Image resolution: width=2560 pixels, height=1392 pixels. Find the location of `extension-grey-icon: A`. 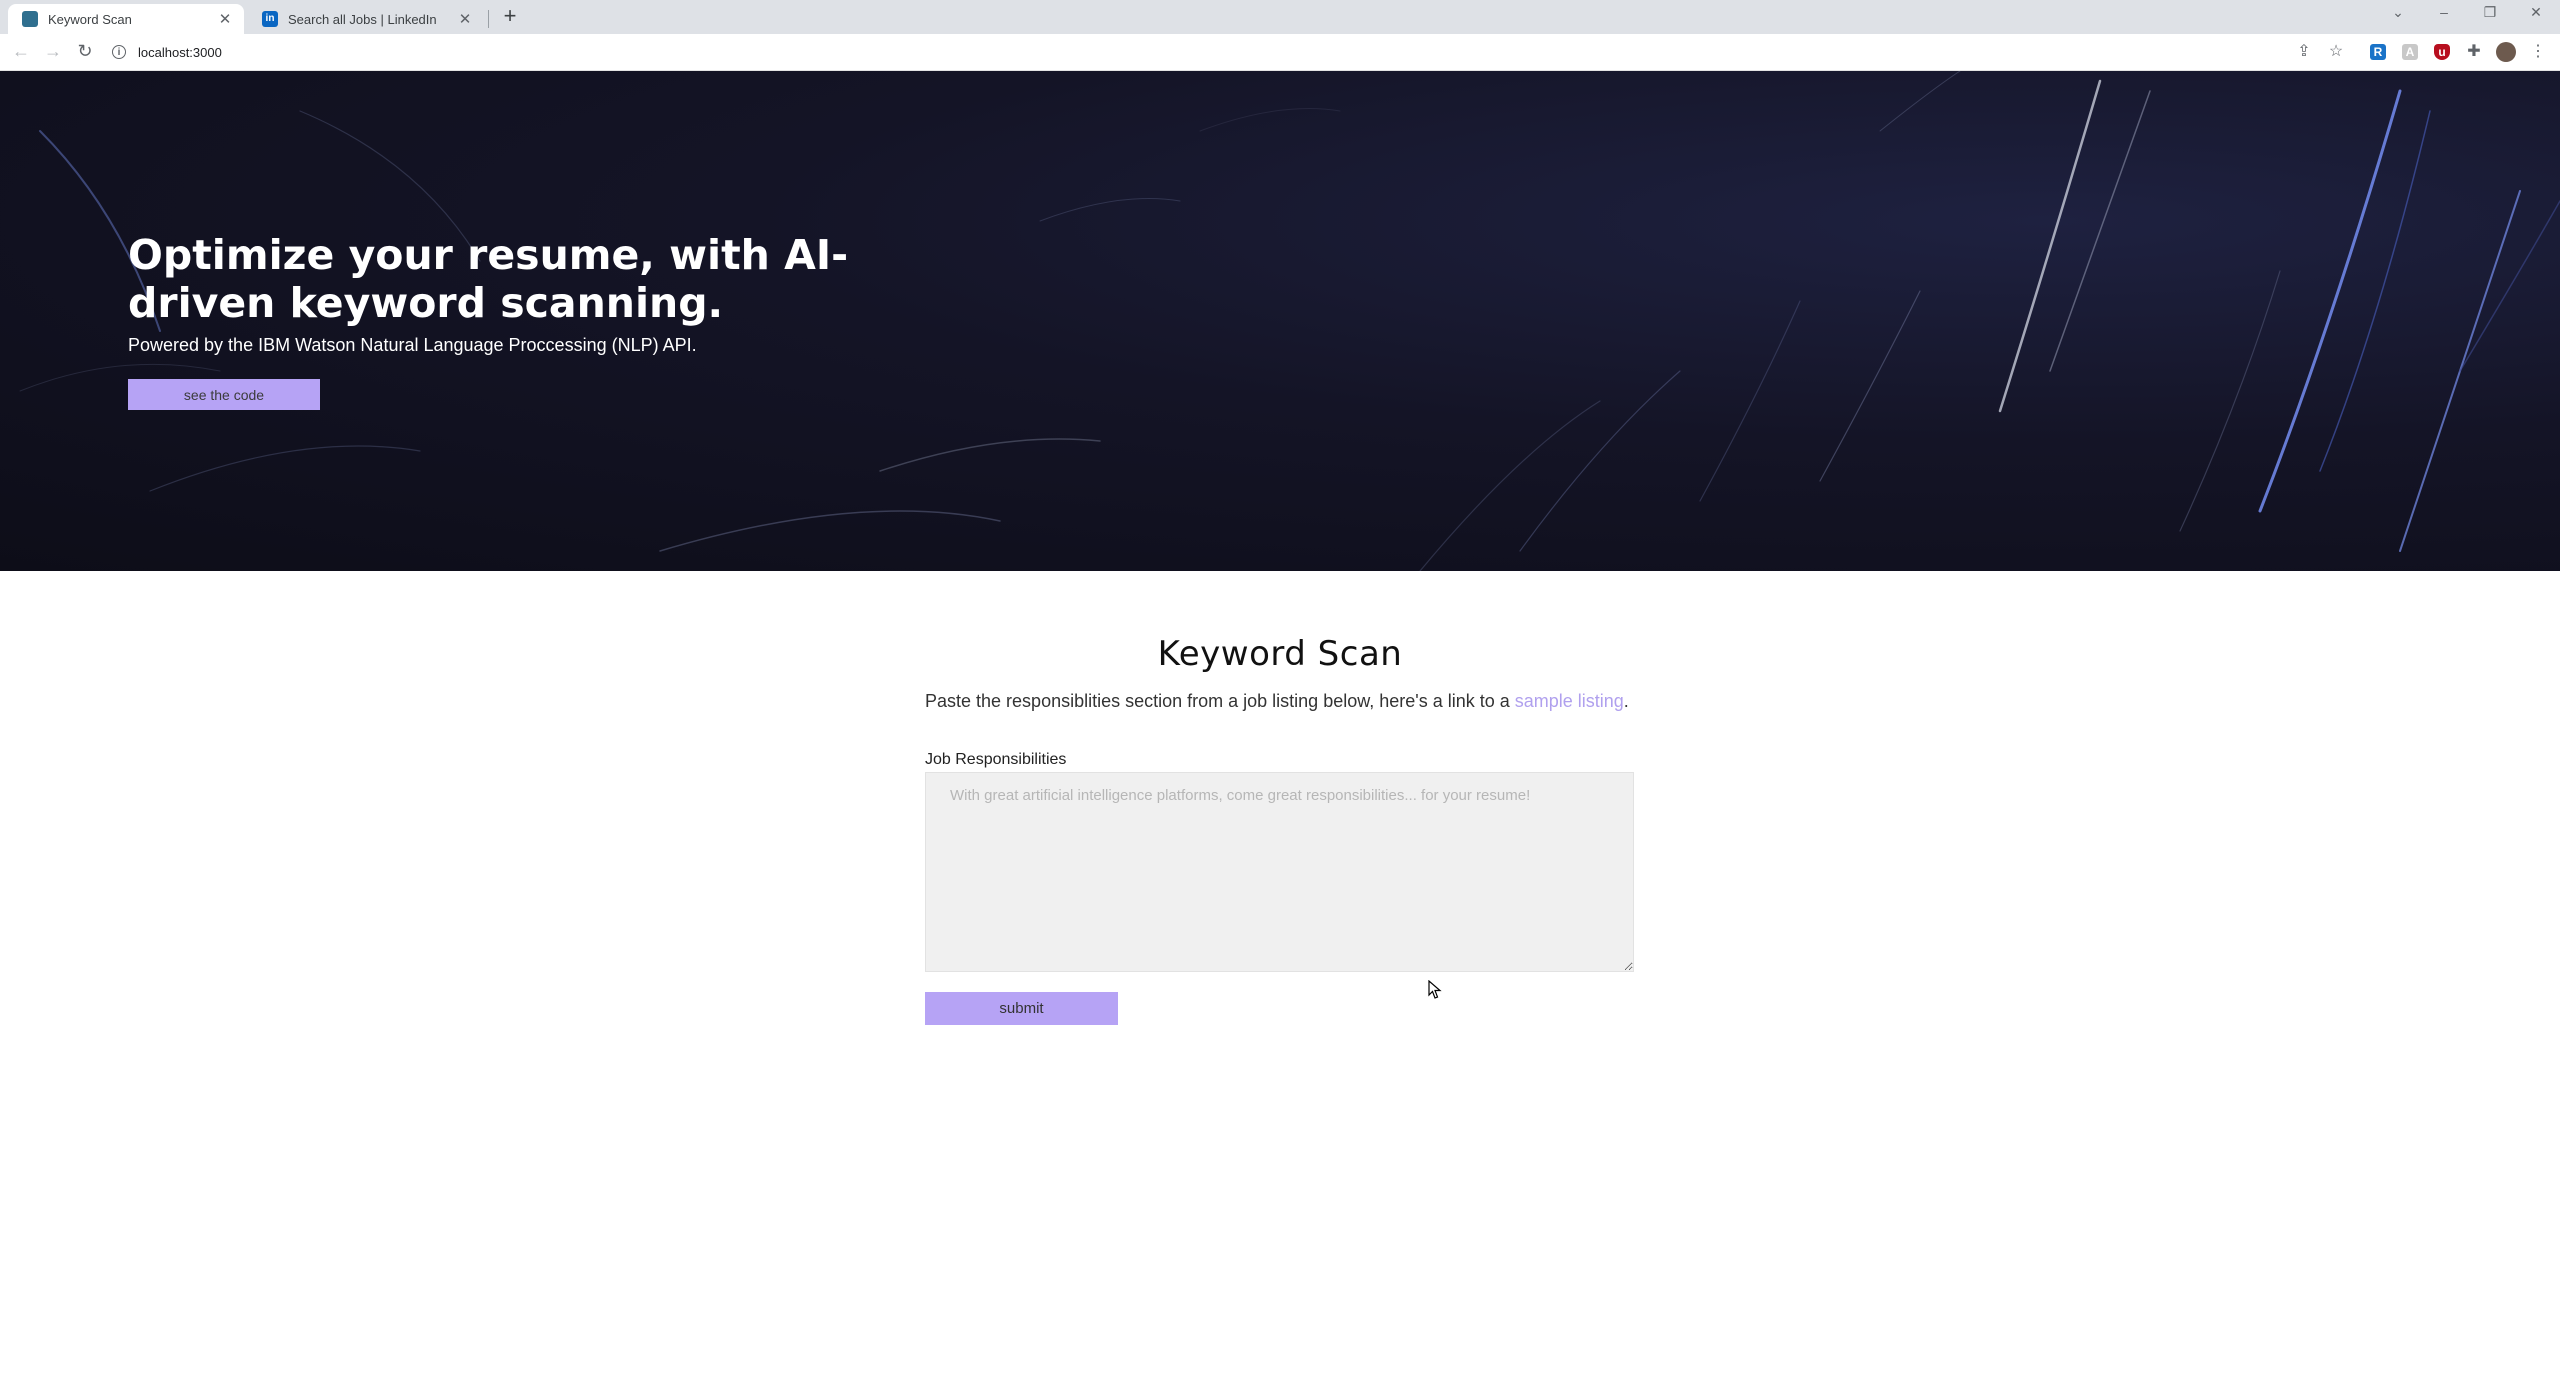

extension-grey-icon: A is located at coordinates (2410, 52).